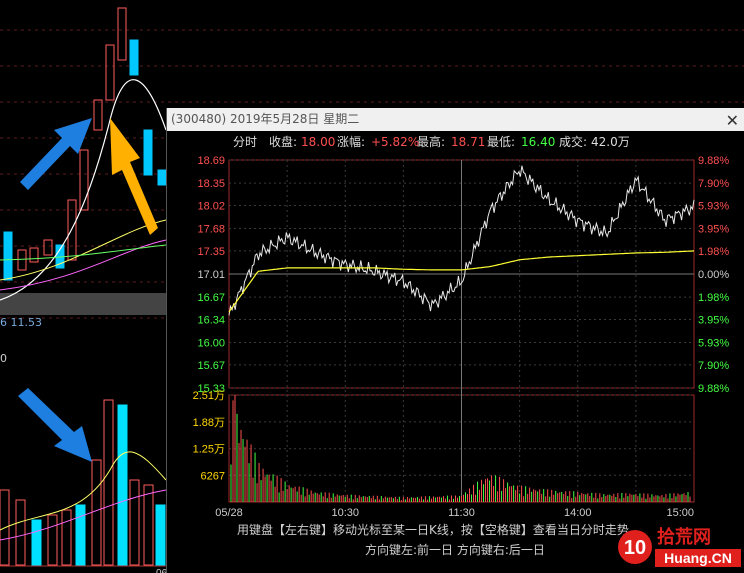 This screenshot has height=573, width=744. I want to click on hint-line-2: 方向键左:前一日 方向键右:后一日, so click(455, 550).